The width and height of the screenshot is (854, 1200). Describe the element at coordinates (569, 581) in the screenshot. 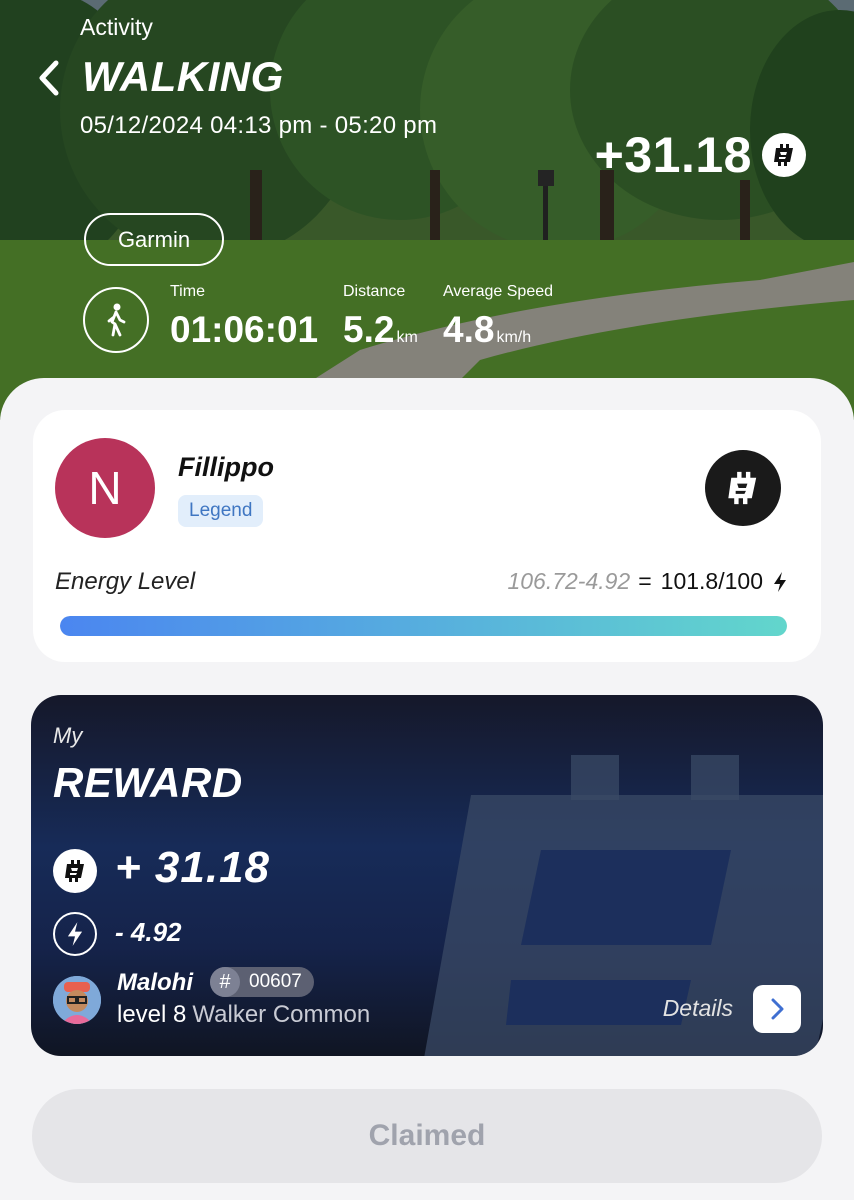

I see `energy-formula: 106.72-4.92` at that location.